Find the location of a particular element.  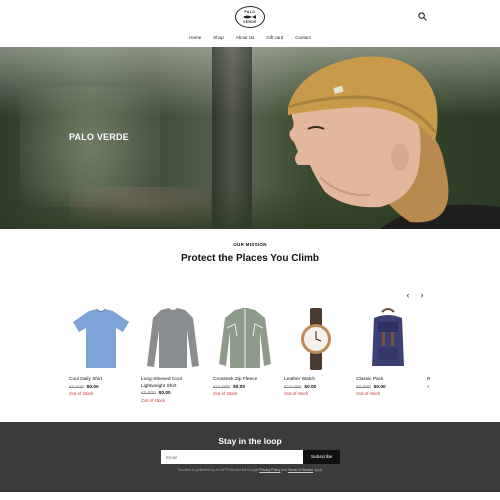

product-name: Long-Sleeved Cool Lightweight Shirt is located at coordinates (173, 383).